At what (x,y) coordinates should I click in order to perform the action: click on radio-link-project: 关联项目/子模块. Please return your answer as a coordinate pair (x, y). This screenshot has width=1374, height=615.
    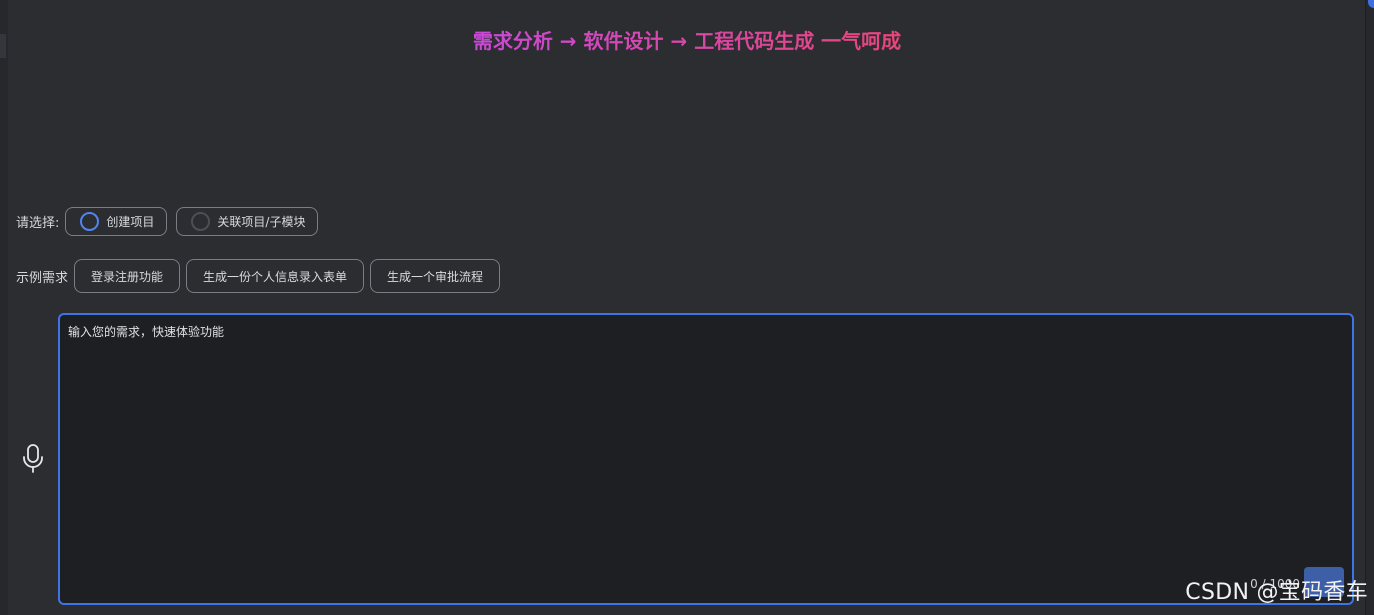
    Looking at the image, I should click on (247, 221).